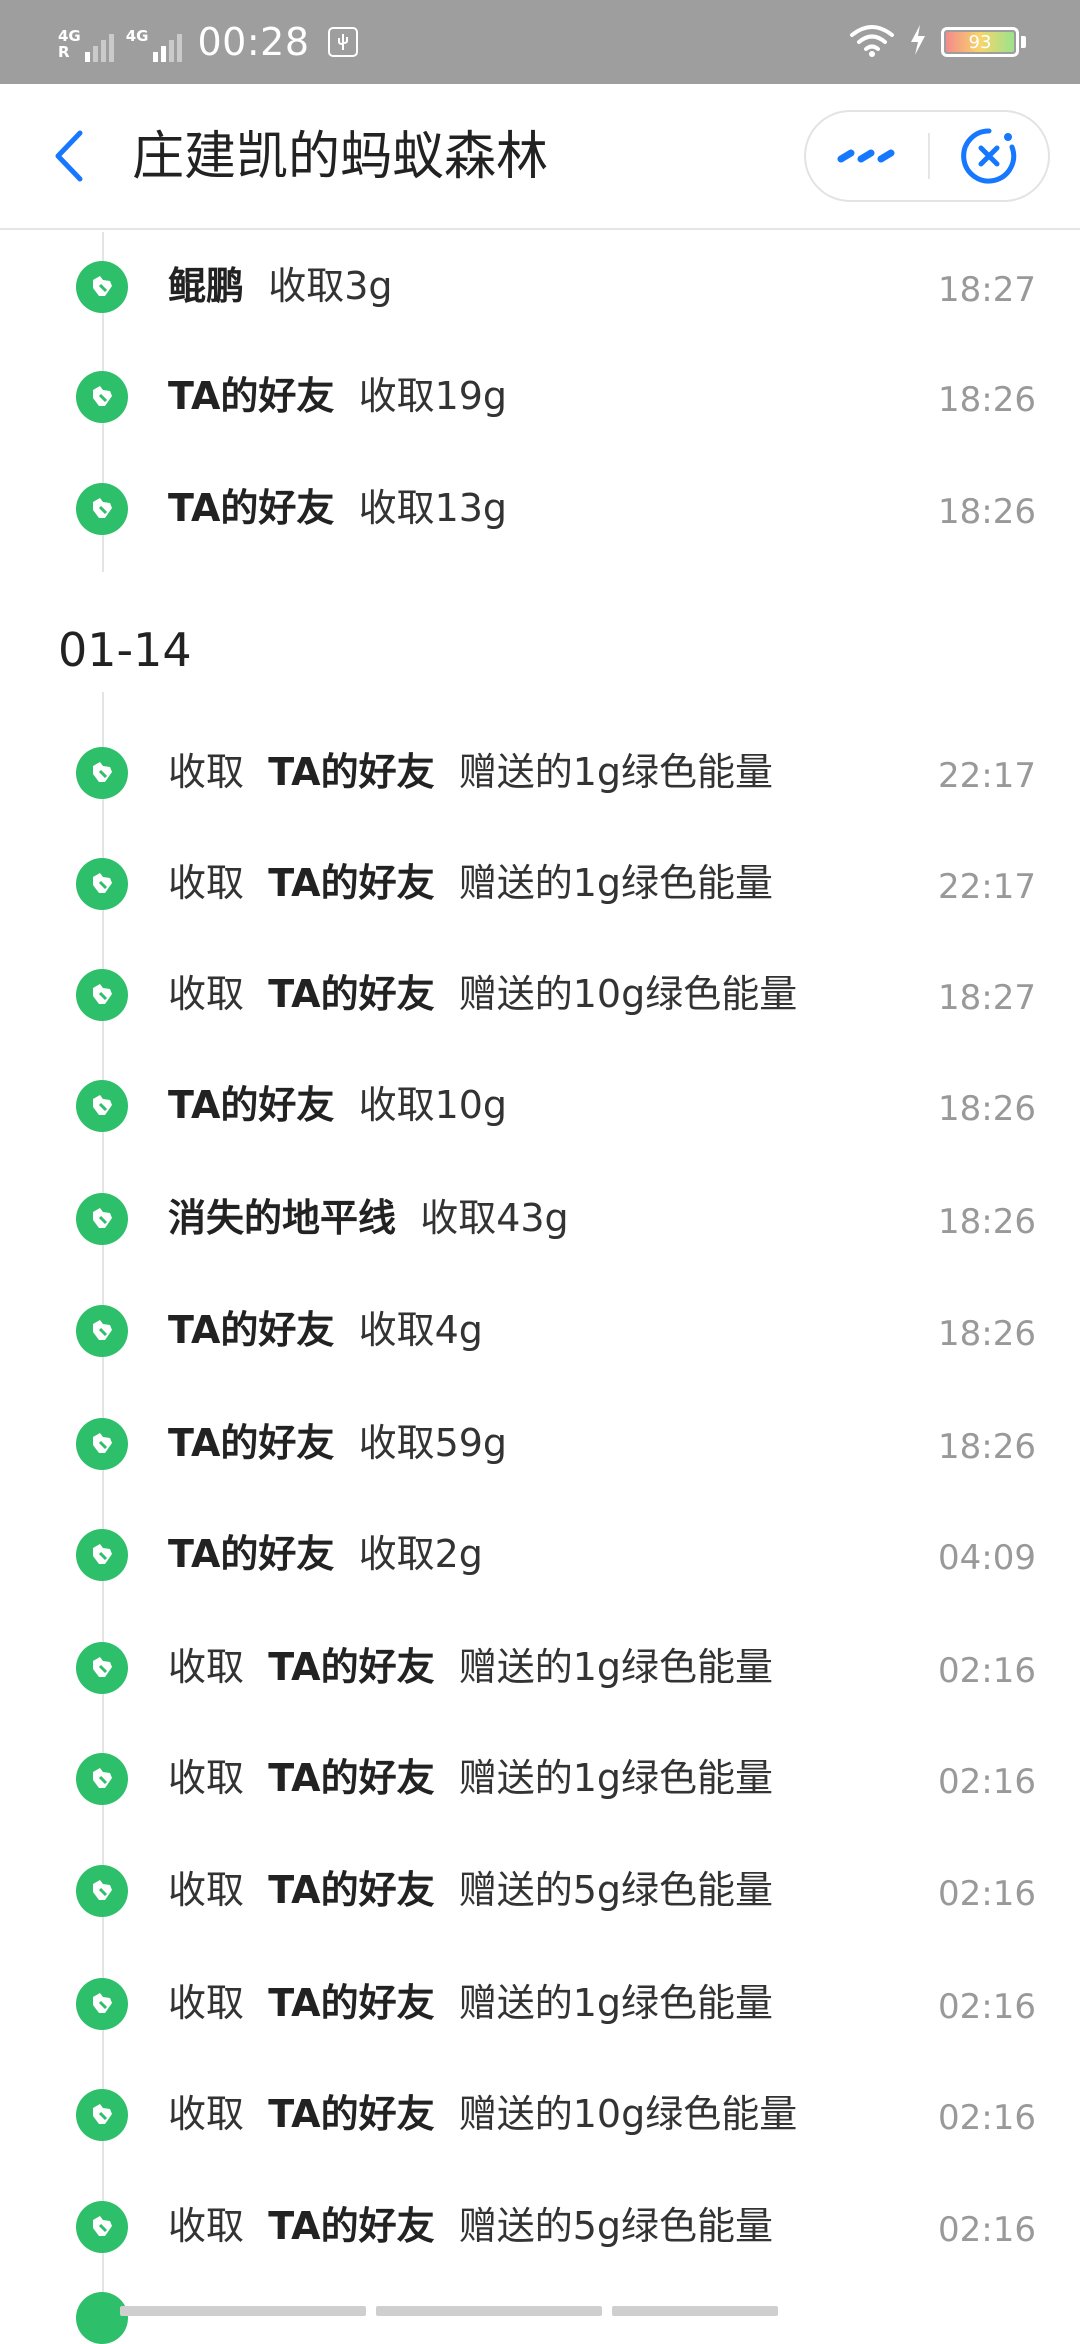  Describe the element at coordinates (867, 156) in the screenshot. I see `more-button` at that location.